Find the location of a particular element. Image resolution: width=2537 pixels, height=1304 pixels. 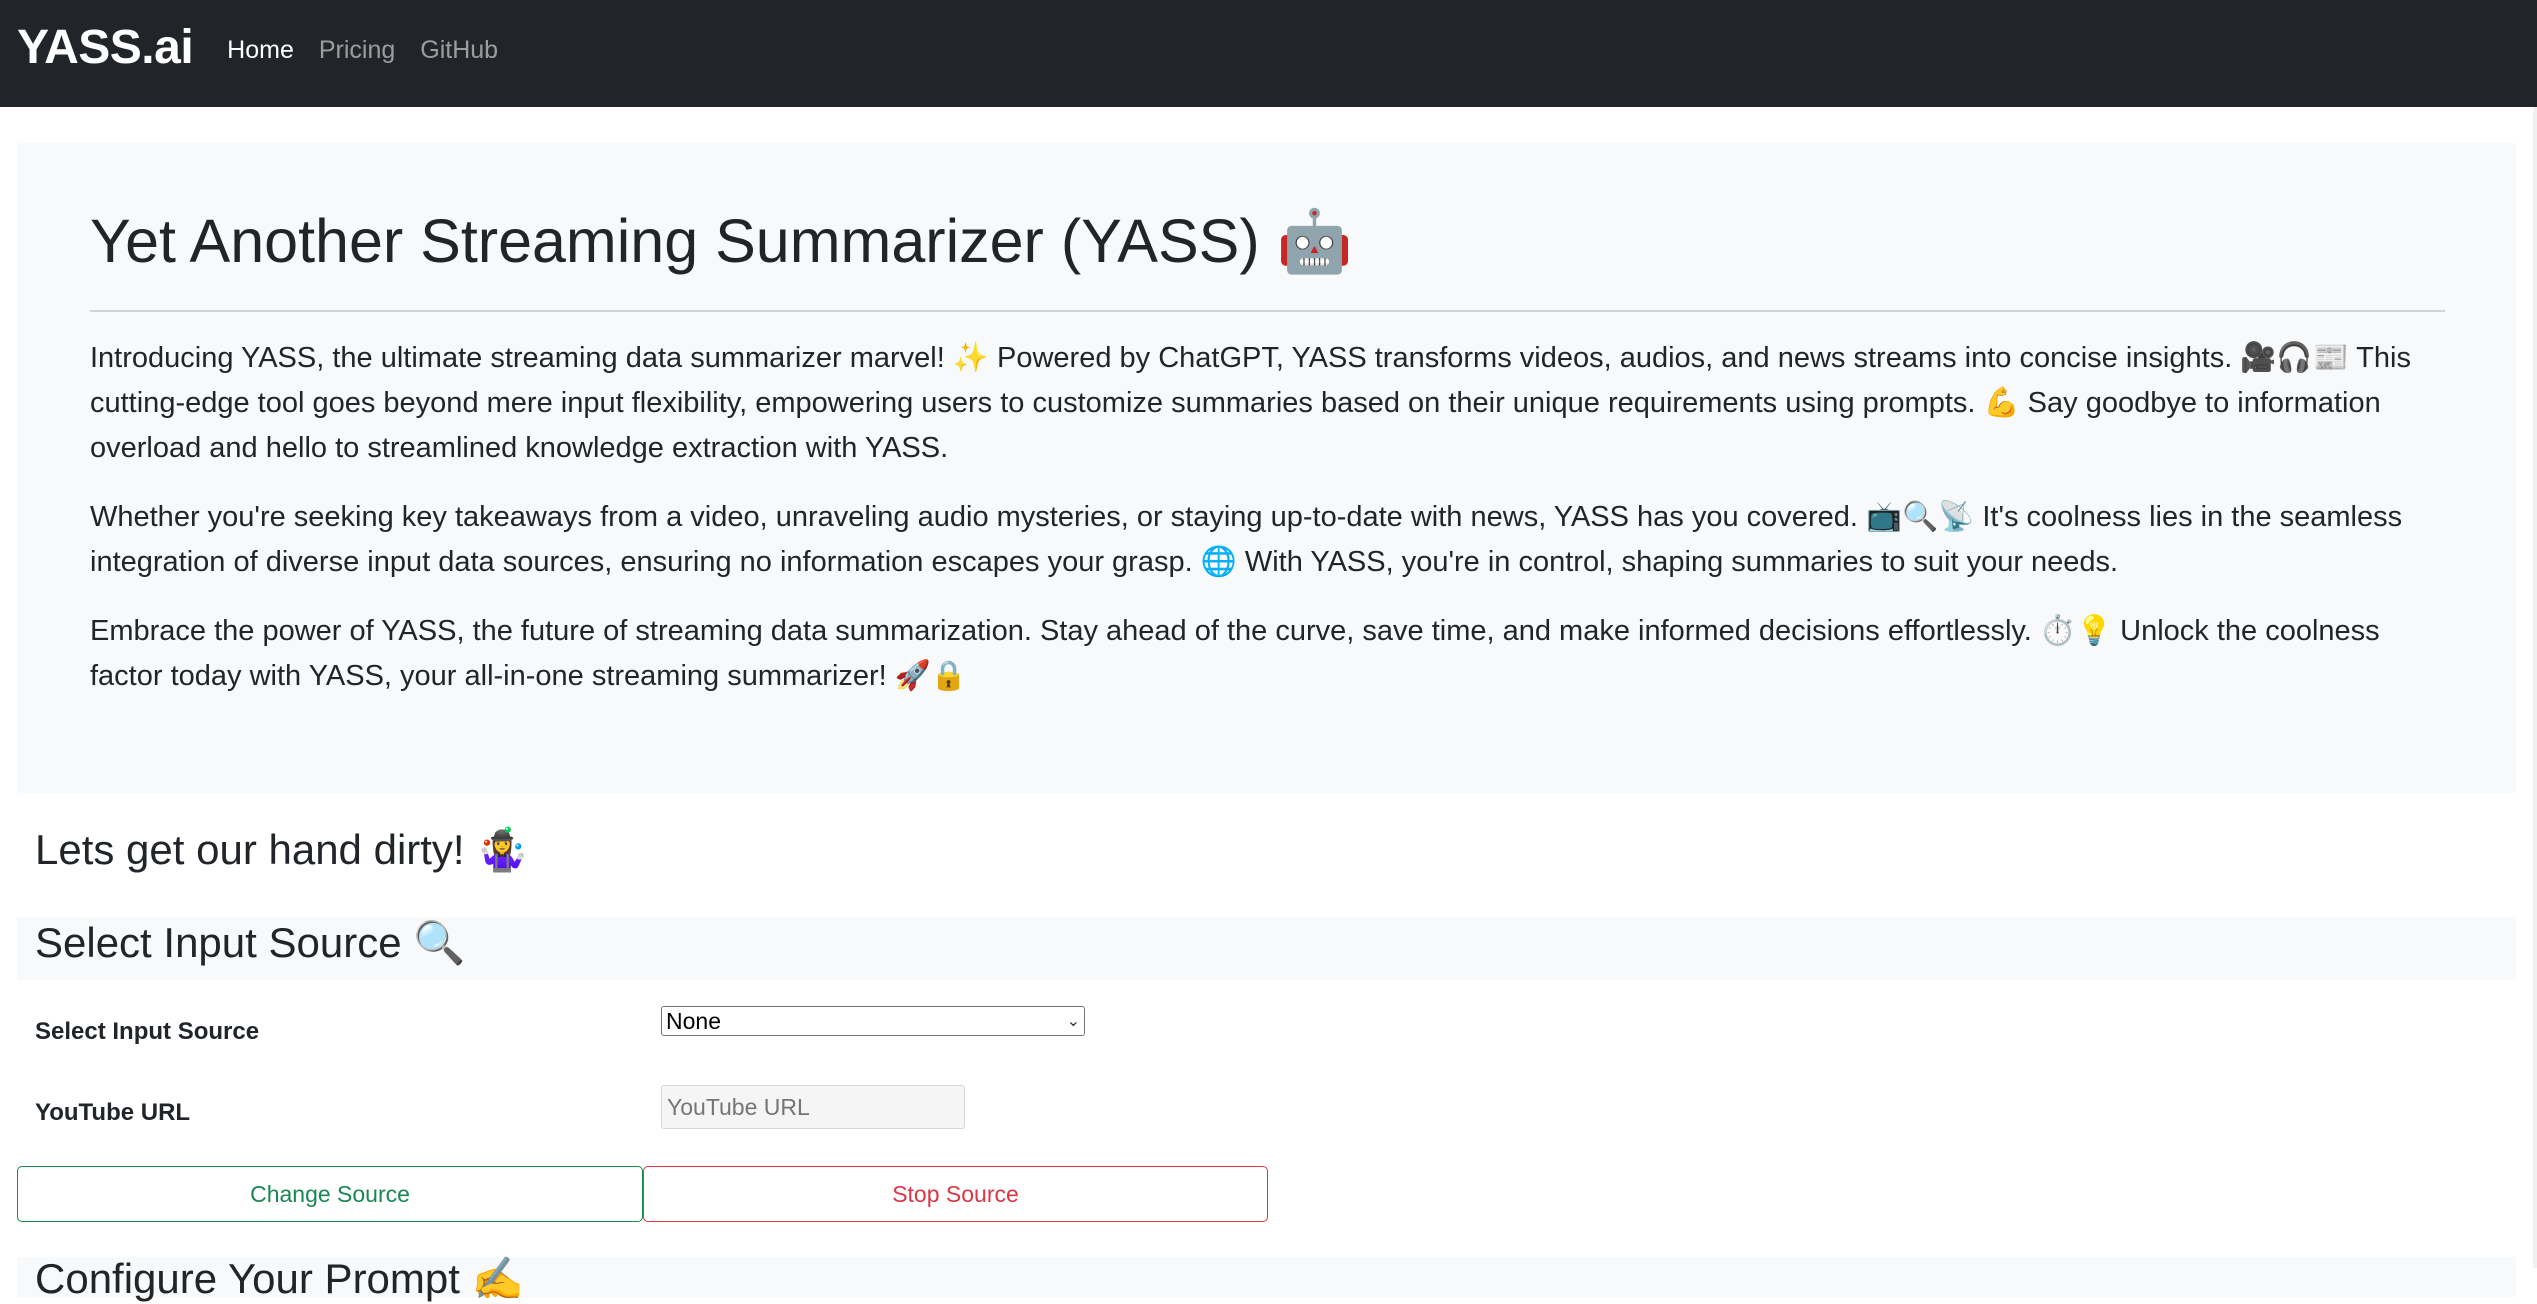

page-scrollbar is located at coordinates (2535, 687).